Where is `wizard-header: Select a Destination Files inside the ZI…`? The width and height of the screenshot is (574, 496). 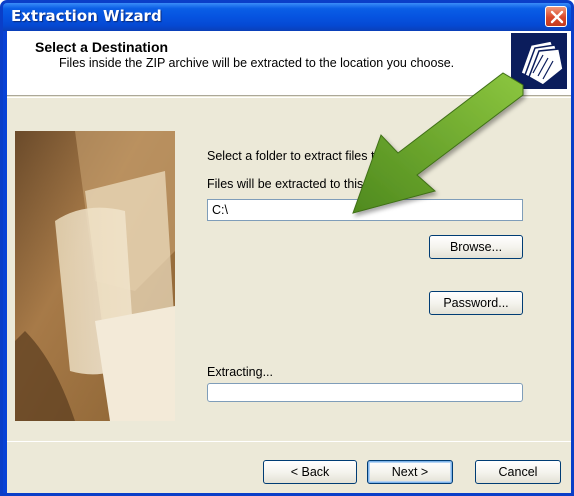
wizard-header: Select a Destination Files inside the ZI… is located at coordinates (289, 63).